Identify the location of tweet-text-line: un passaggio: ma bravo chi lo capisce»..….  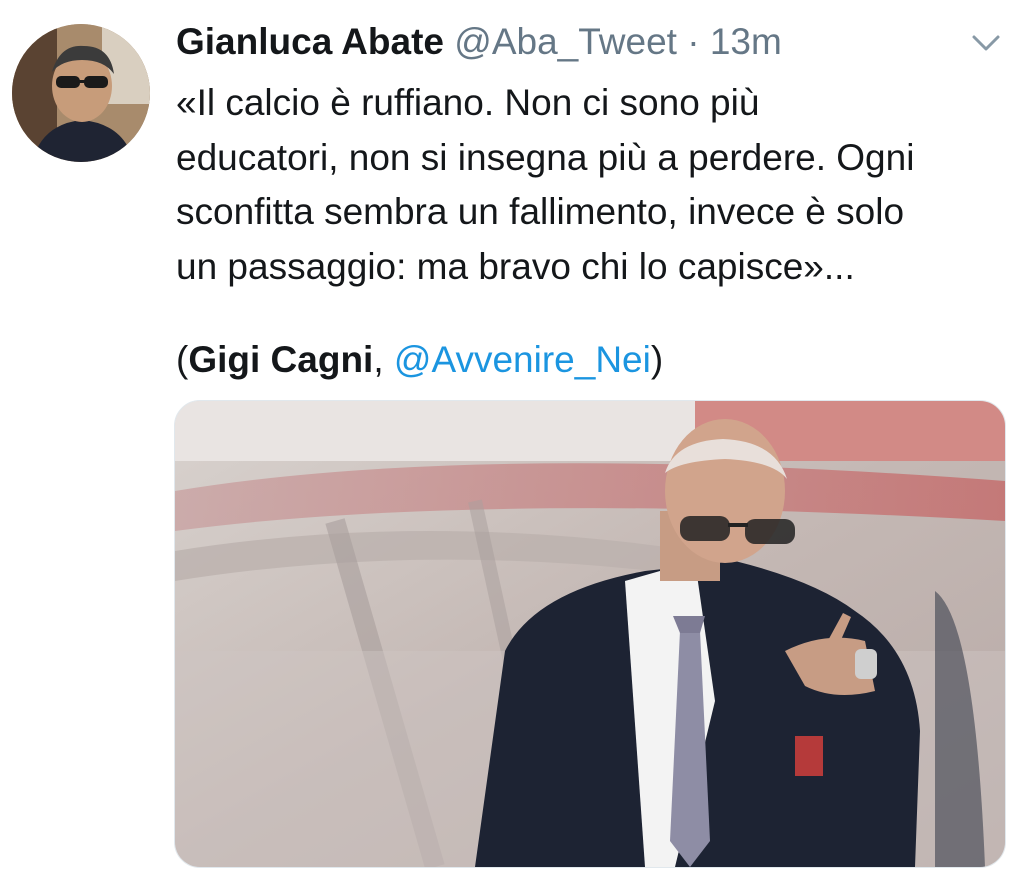
(515, 266).